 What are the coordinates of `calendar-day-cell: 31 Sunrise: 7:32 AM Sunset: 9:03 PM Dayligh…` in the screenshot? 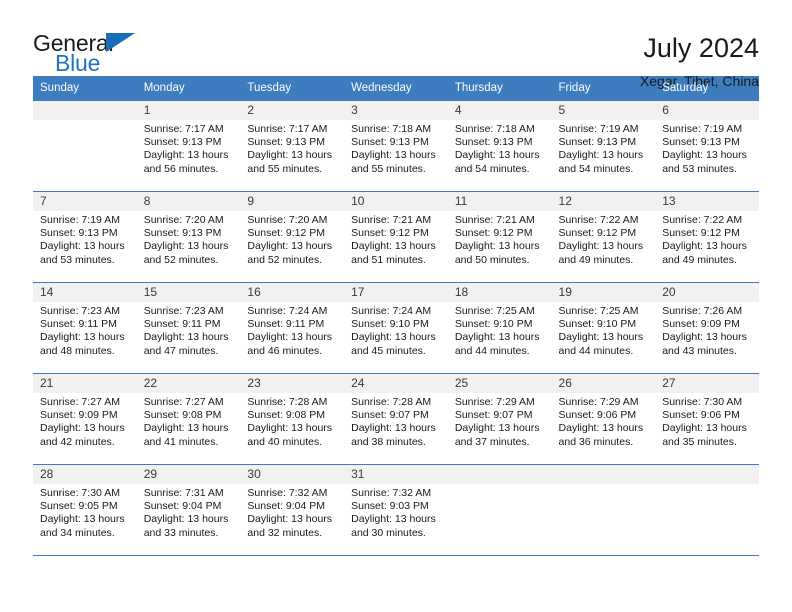 It's located at (396, 509).